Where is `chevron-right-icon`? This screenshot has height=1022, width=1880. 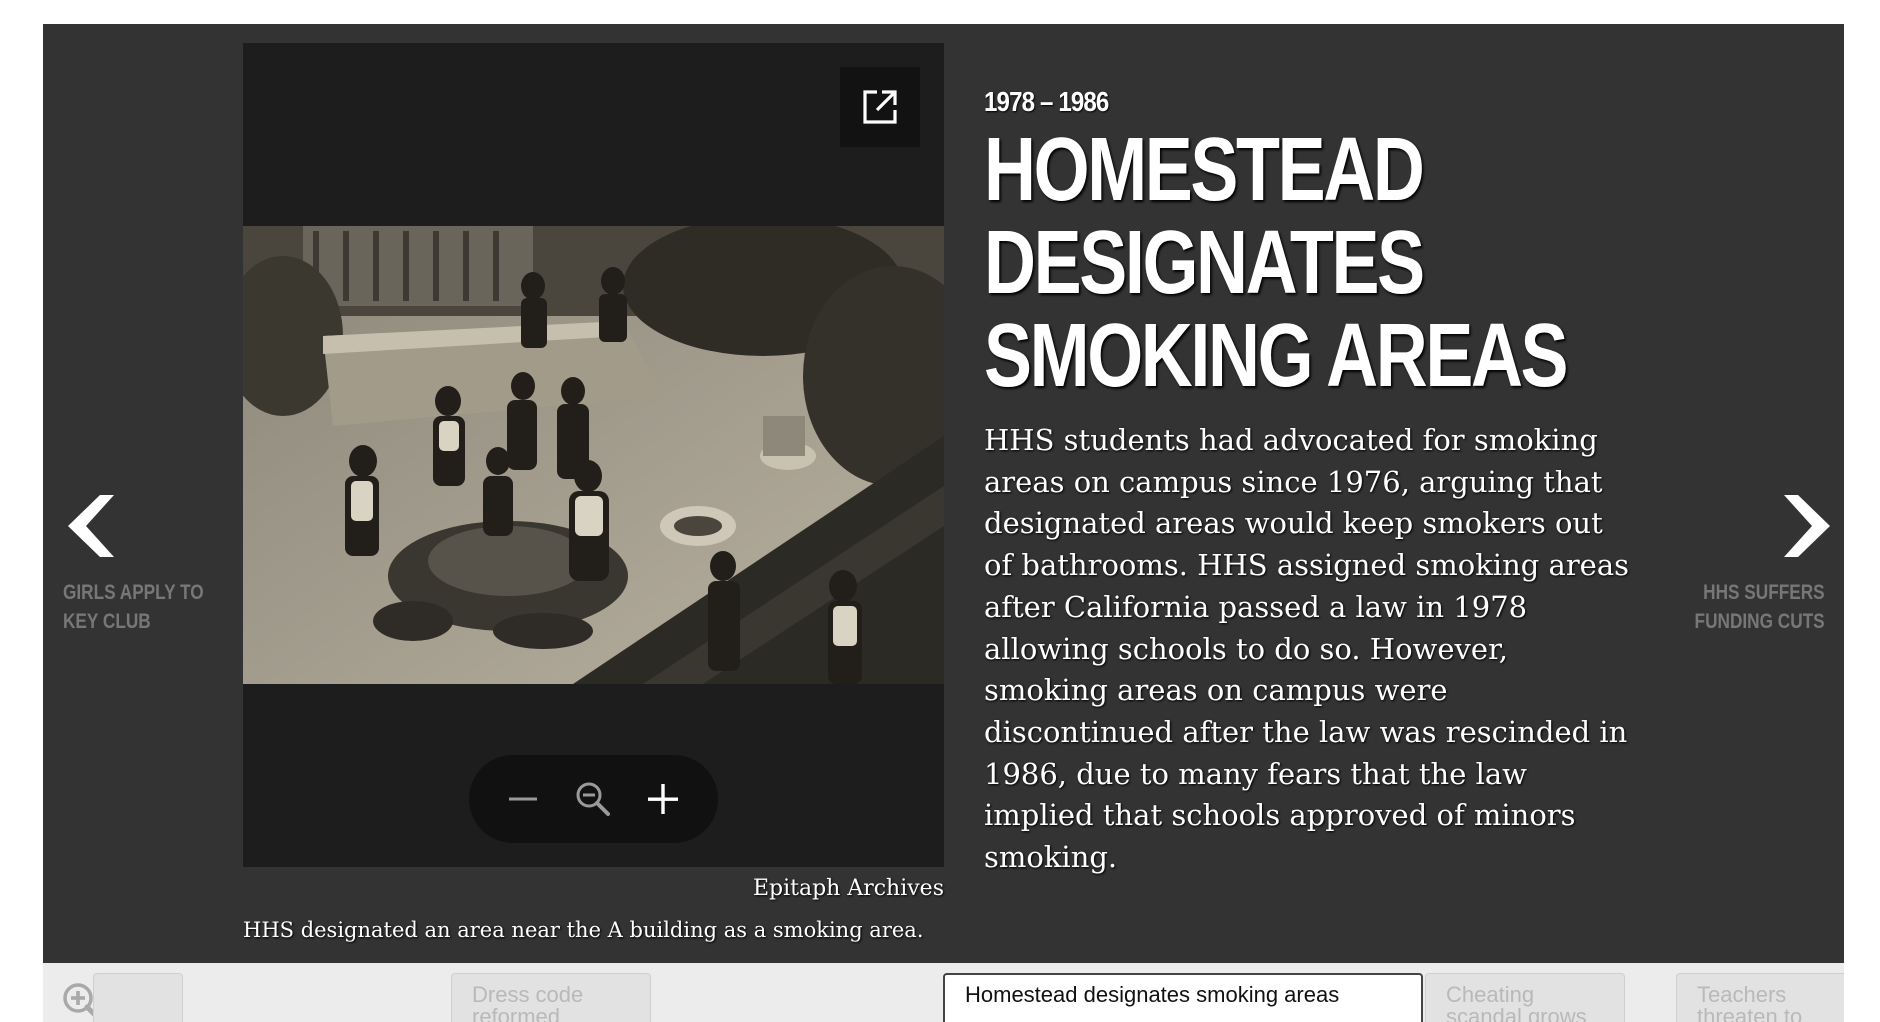
chevron-right-icon is located at coordinates (1807, 526).